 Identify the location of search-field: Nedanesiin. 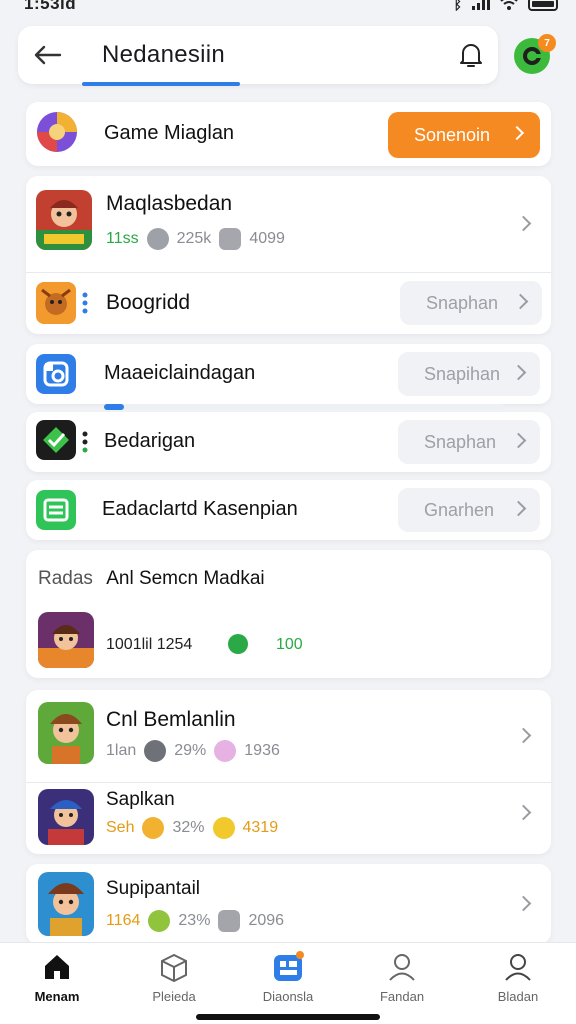
(289, 55).